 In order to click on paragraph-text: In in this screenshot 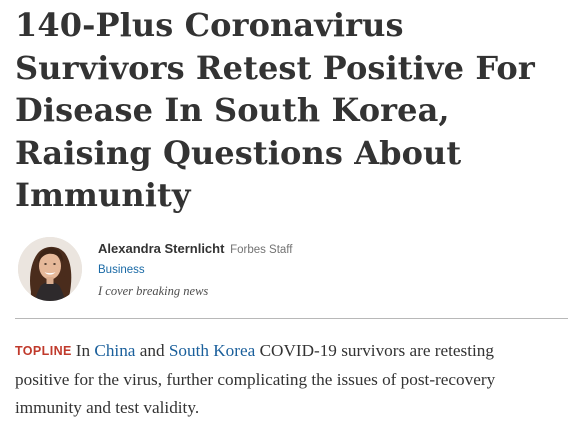, I will do `click(85, 350)`.